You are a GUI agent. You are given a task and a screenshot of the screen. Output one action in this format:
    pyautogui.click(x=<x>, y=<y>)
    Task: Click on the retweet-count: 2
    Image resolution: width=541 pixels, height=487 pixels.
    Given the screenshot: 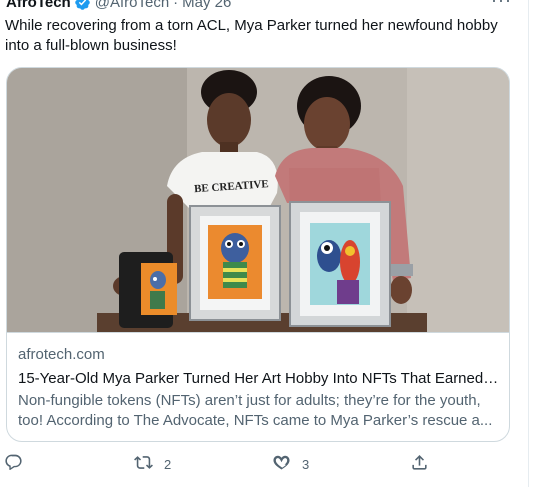 What is the action you would take?
    pyautogui.click(x=168, y=464)
    